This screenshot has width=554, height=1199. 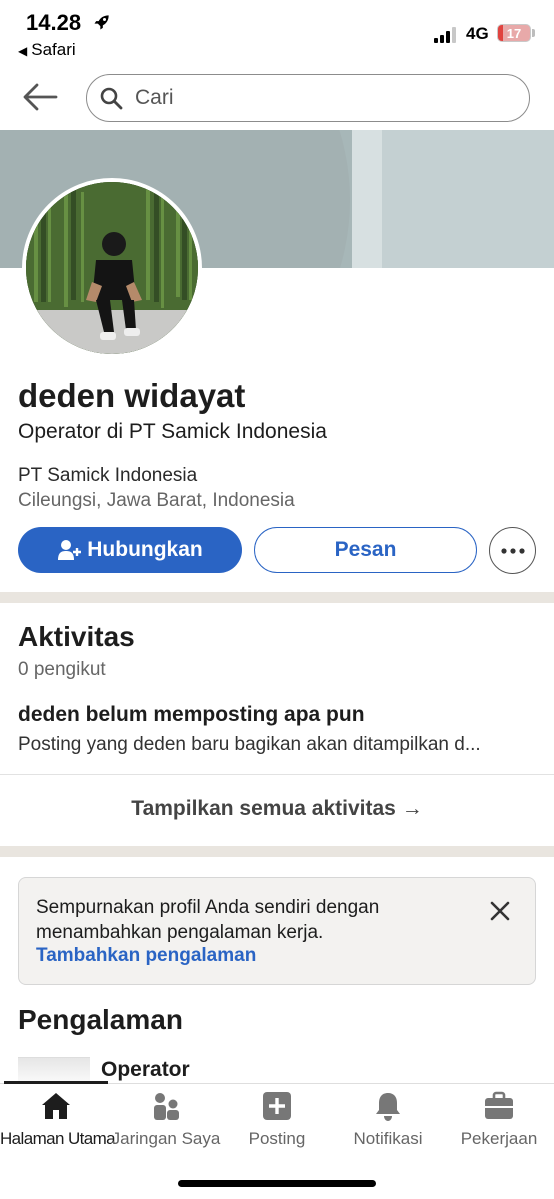 I want to click on nav-label: Halaman Utama, so click(x=58, y=1138).